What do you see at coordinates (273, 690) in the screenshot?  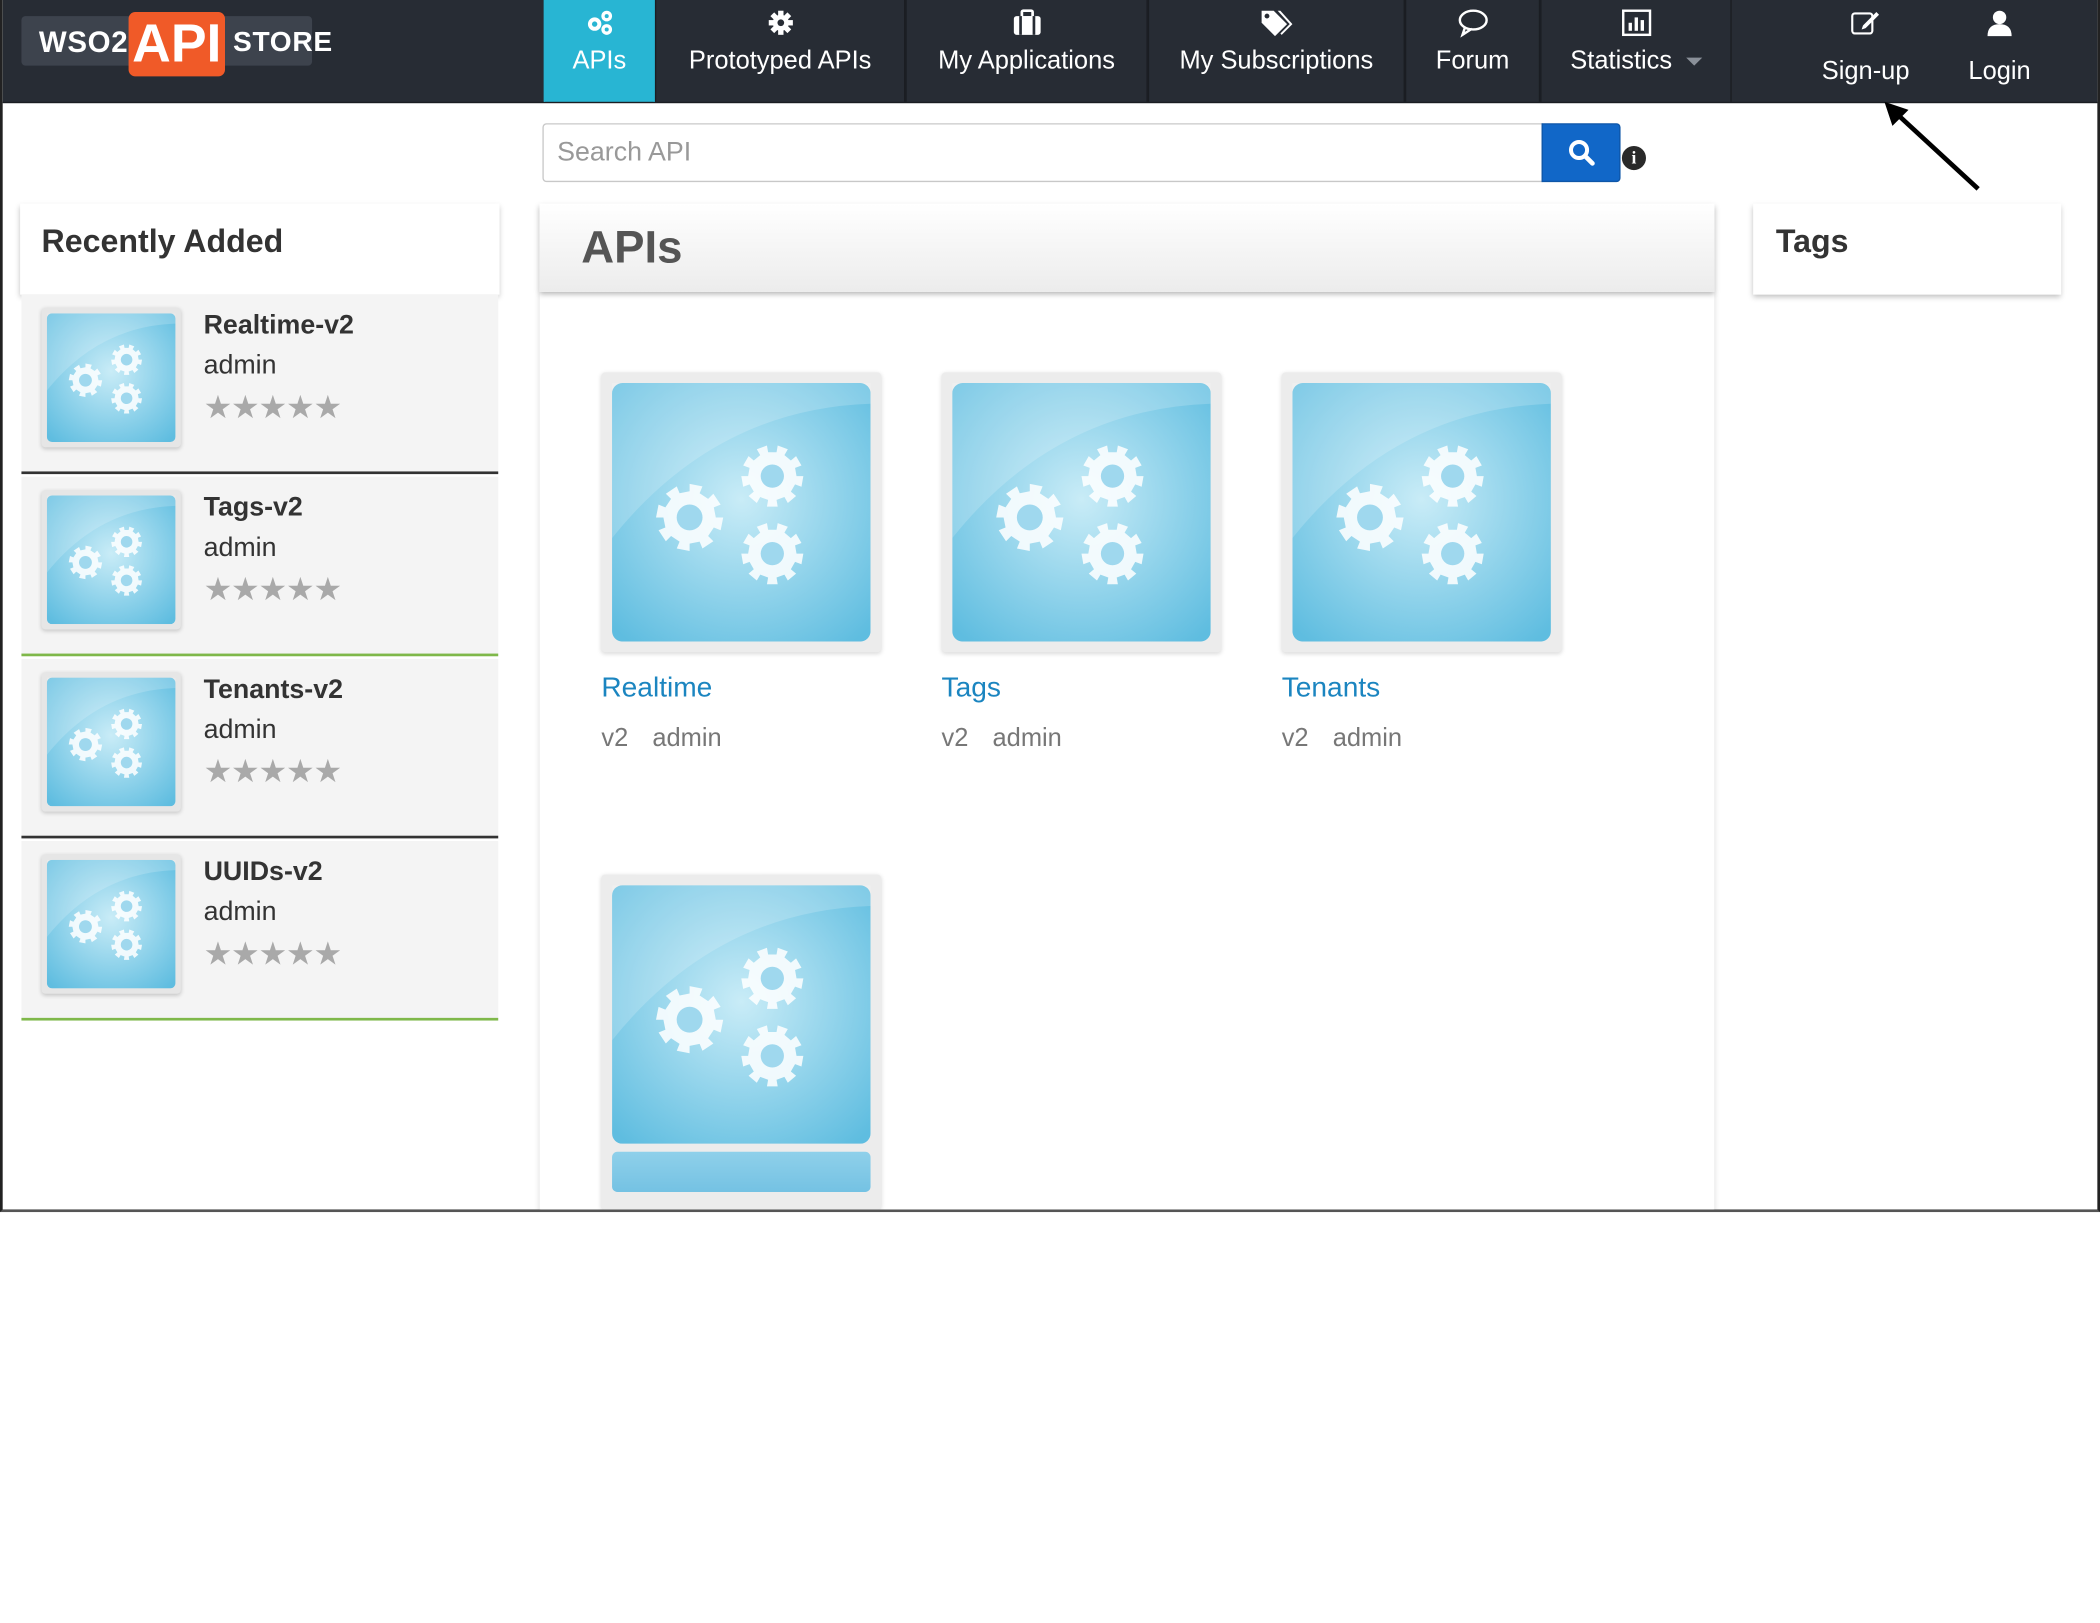 I see `recent-item-name: Tenants-v2` at bounding box center [273, 690].